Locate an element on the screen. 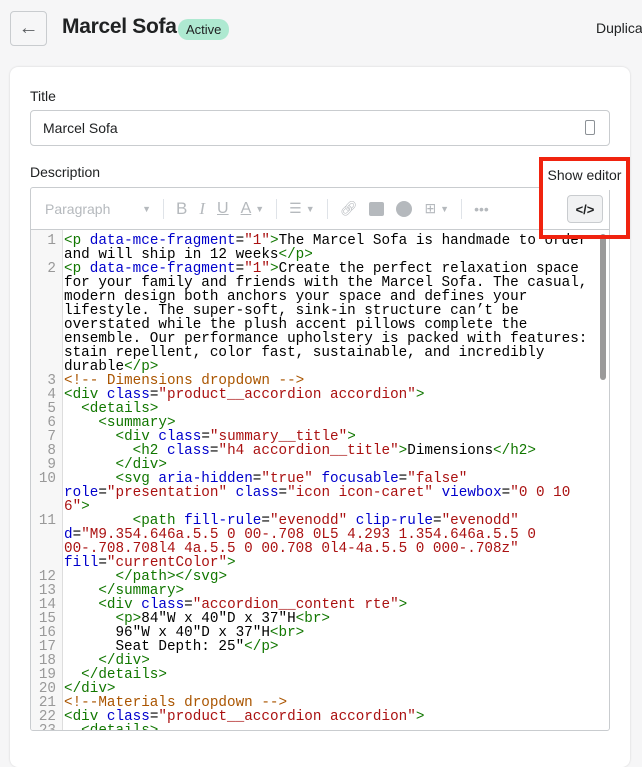  code-text: Seat Depth: 25"</p> is located at coordinates (171, 647).